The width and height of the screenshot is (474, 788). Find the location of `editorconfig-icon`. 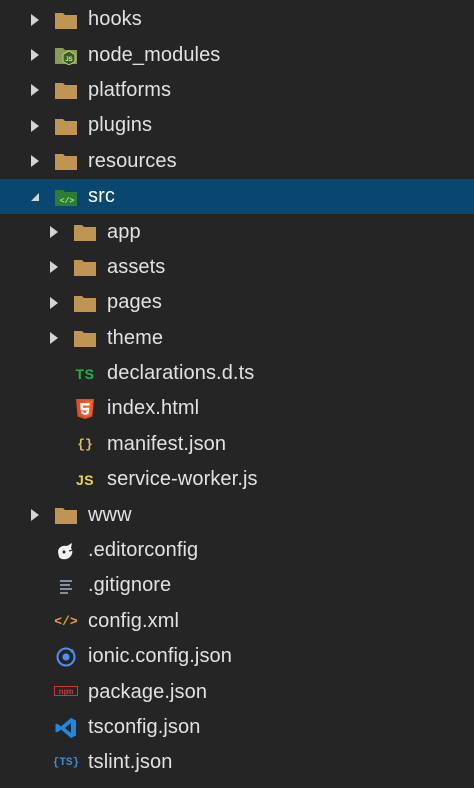

editorconfig-icon is located at coordinates (66, 551).